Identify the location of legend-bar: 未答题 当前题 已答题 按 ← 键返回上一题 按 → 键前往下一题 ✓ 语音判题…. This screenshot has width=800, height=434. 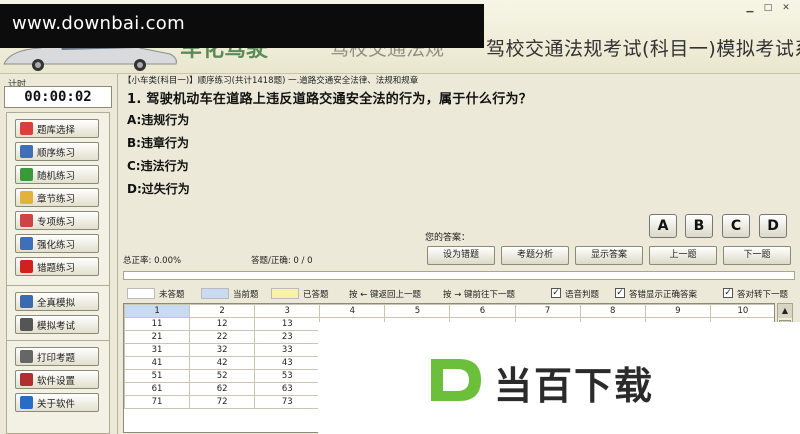
(459, 294).